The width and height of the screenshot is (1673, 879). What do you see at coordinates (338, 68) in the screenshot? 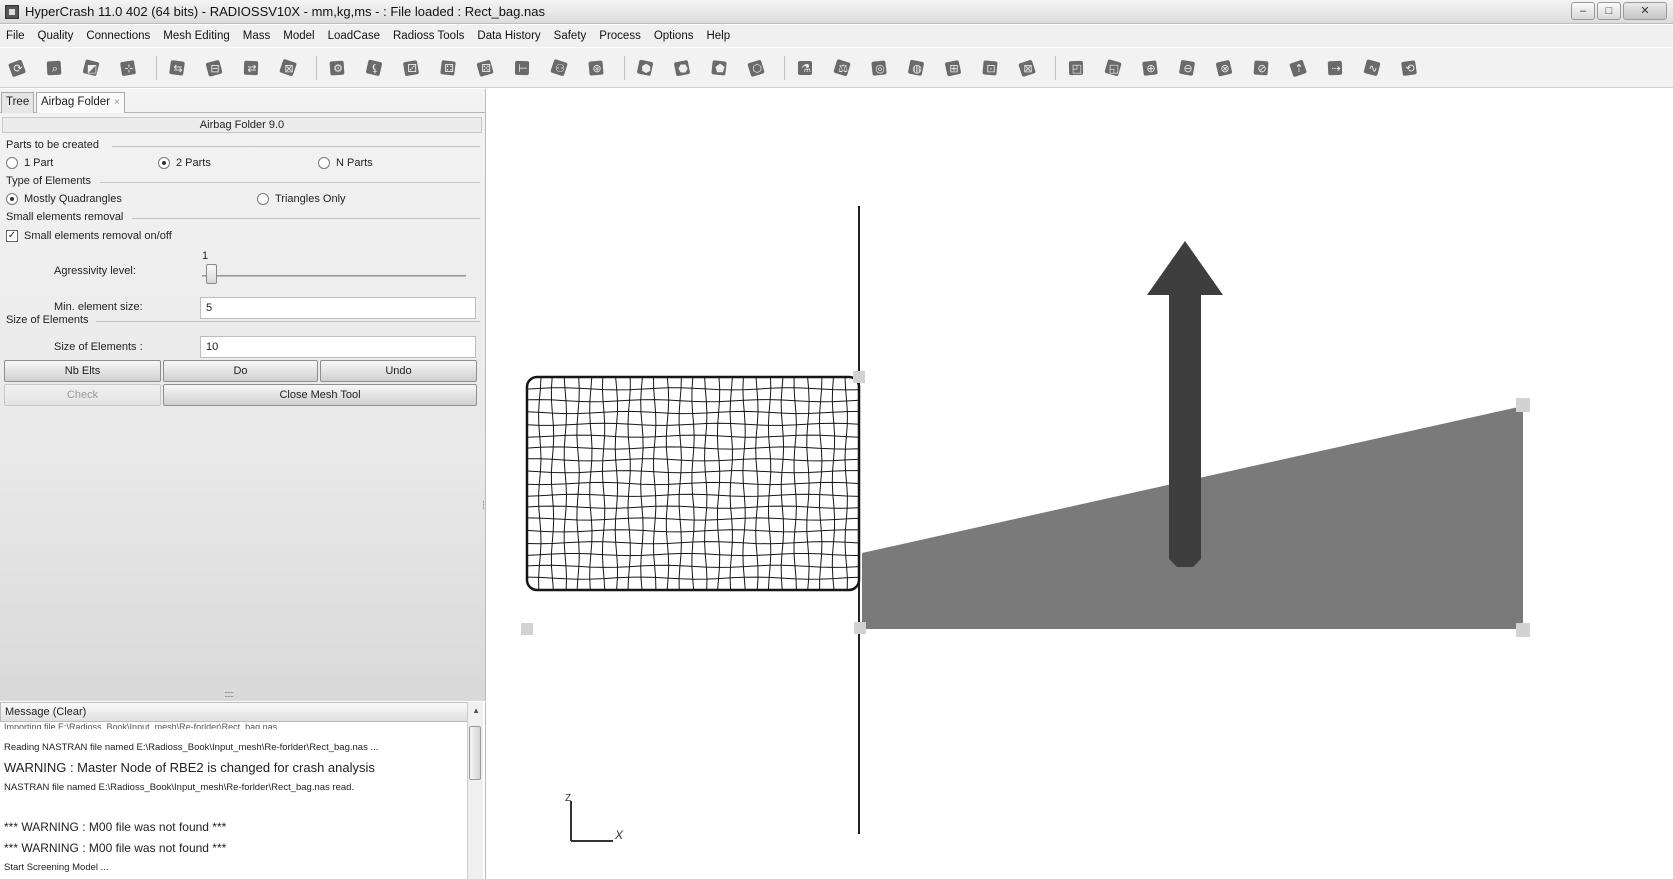
I see `mesh-tool-icon: ⚙` at bounding box center [338, 68].